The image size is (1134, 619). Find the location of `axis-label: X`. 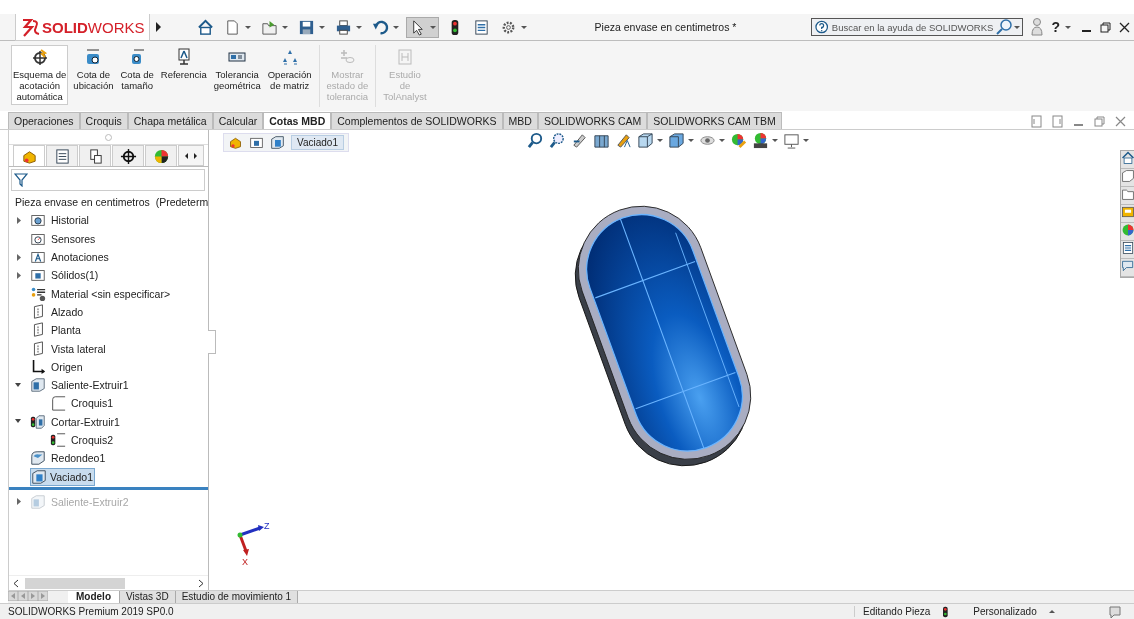

axis-label: X is located at coordinates (245, 562).